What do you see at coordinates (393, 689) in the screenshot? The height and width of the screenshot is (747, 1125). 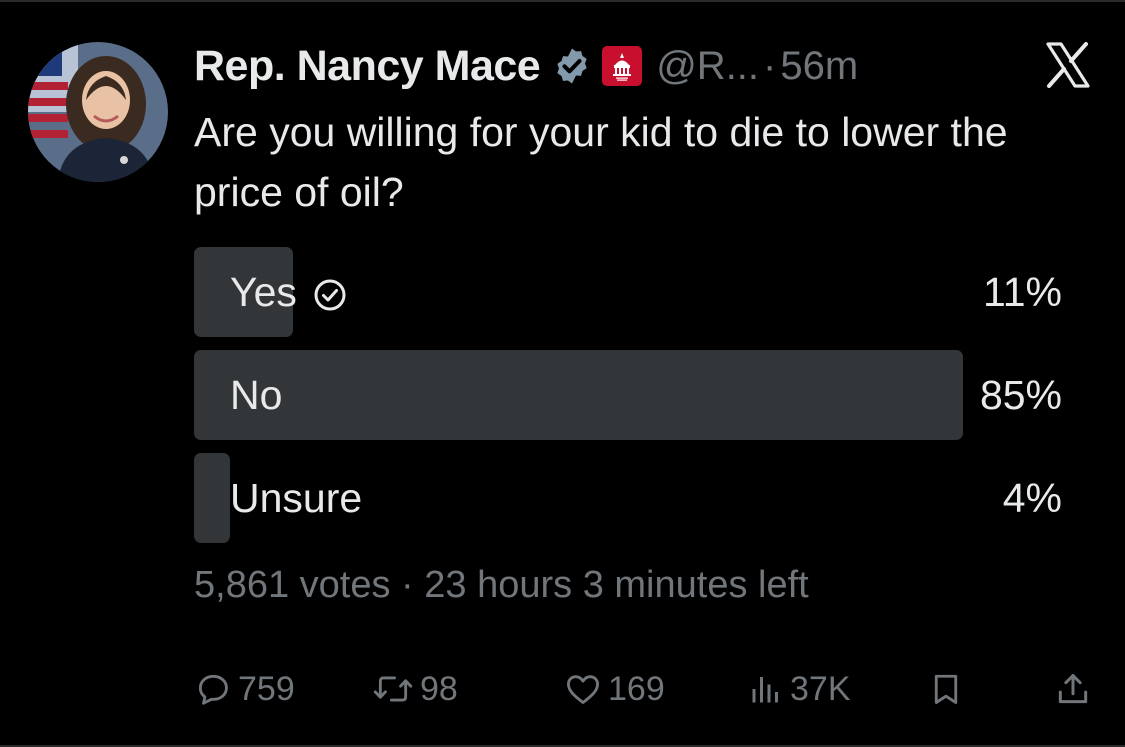 I see `repost-icon` at bounding box center [393, 689].